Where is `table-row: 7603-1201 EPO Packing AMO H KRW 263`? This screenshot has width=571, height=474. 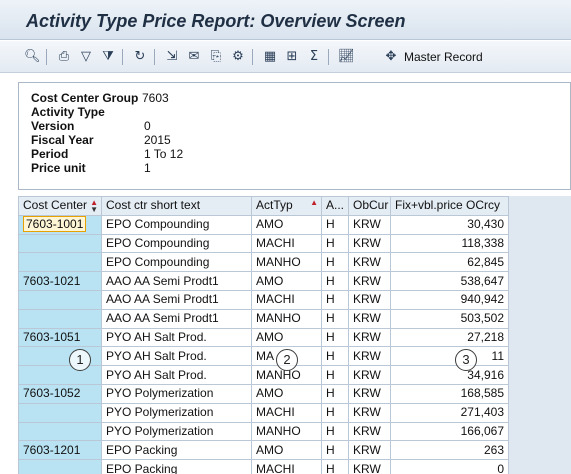 table-row: 7603-1201 EPO Packing AMO H KRW 263 is located at coordinates (263, 450).